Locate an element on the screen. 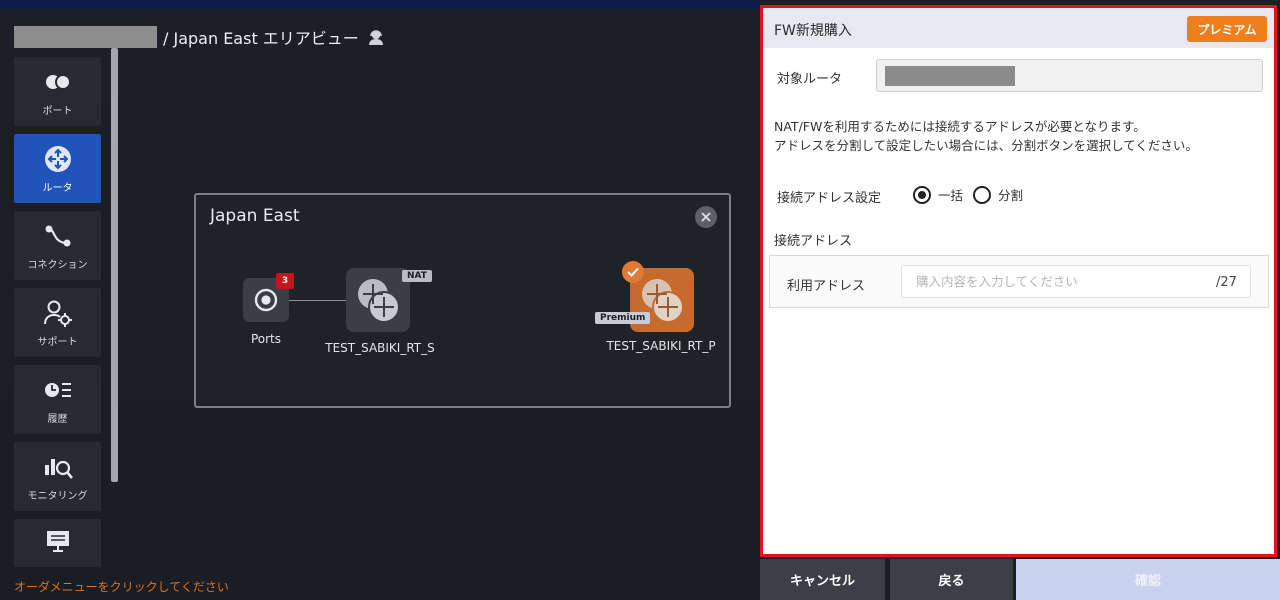  router-label: TEST_SABIKI_RT_S is located at coordinates (380, 348).